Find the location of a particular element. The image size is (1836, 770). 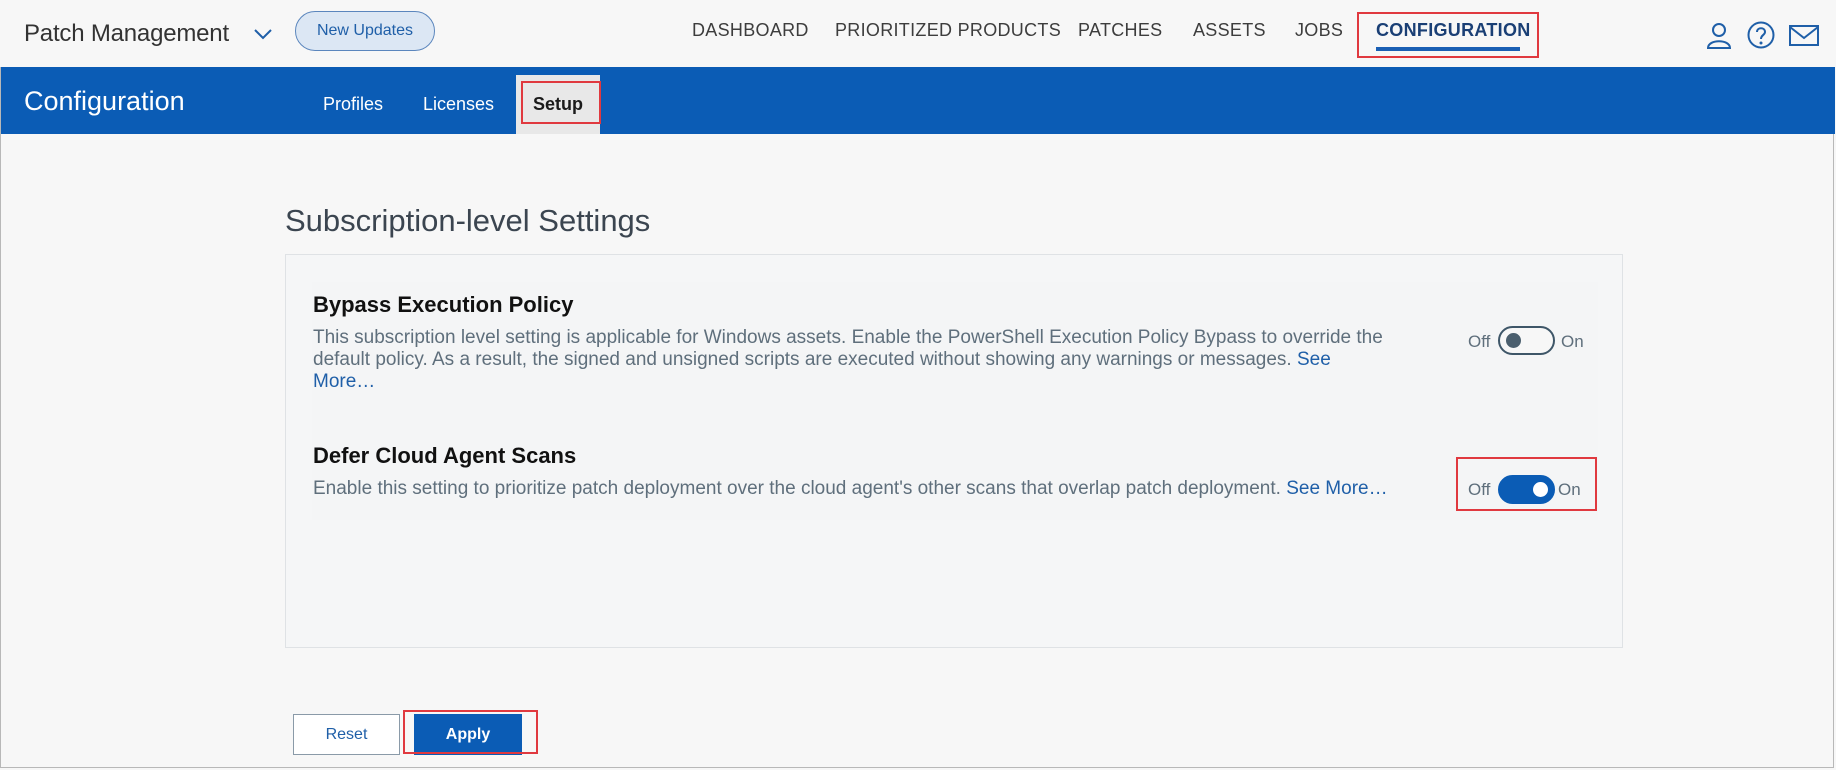

tab-licenses: Licenses is located at coordinates (458, 104).